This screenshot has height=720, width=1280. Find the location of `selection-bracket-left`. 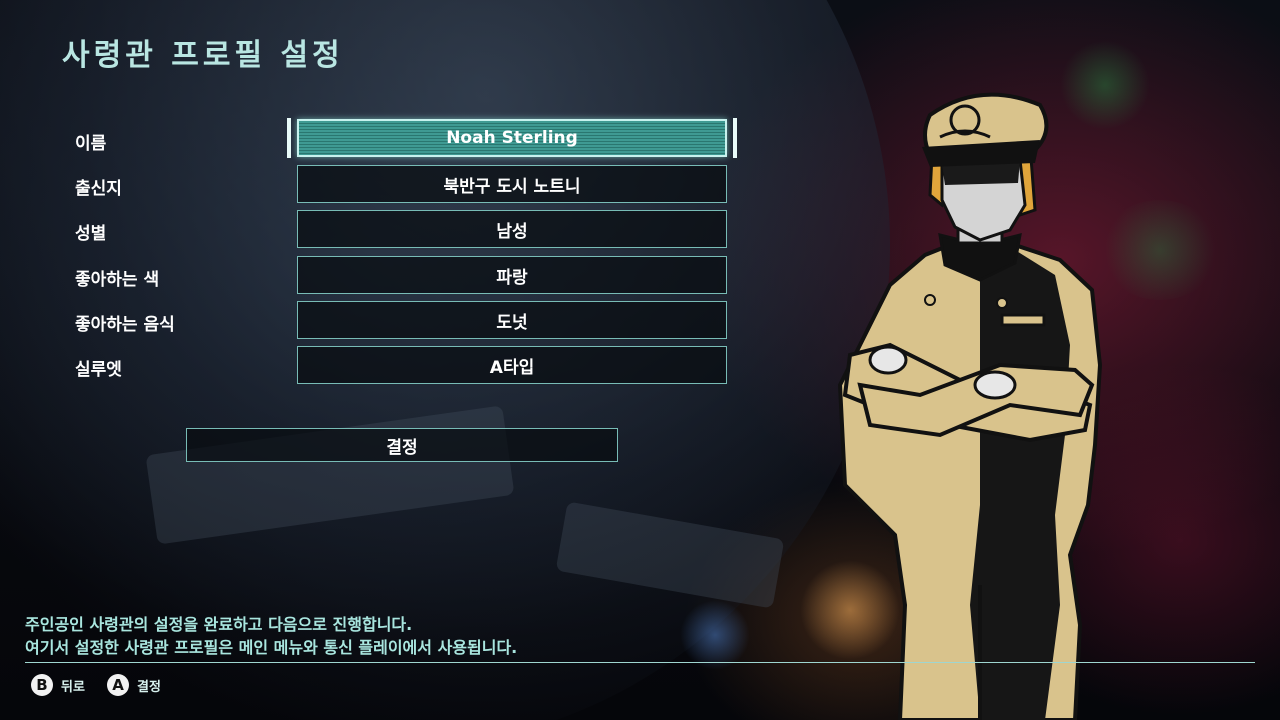

selection-bracket-left is located at coordinates (289, 138).